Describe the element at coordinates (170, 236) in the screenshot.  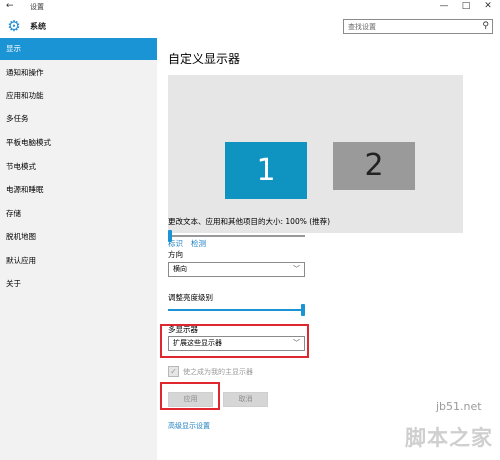
I see `scale-slider-thumb` at that location.